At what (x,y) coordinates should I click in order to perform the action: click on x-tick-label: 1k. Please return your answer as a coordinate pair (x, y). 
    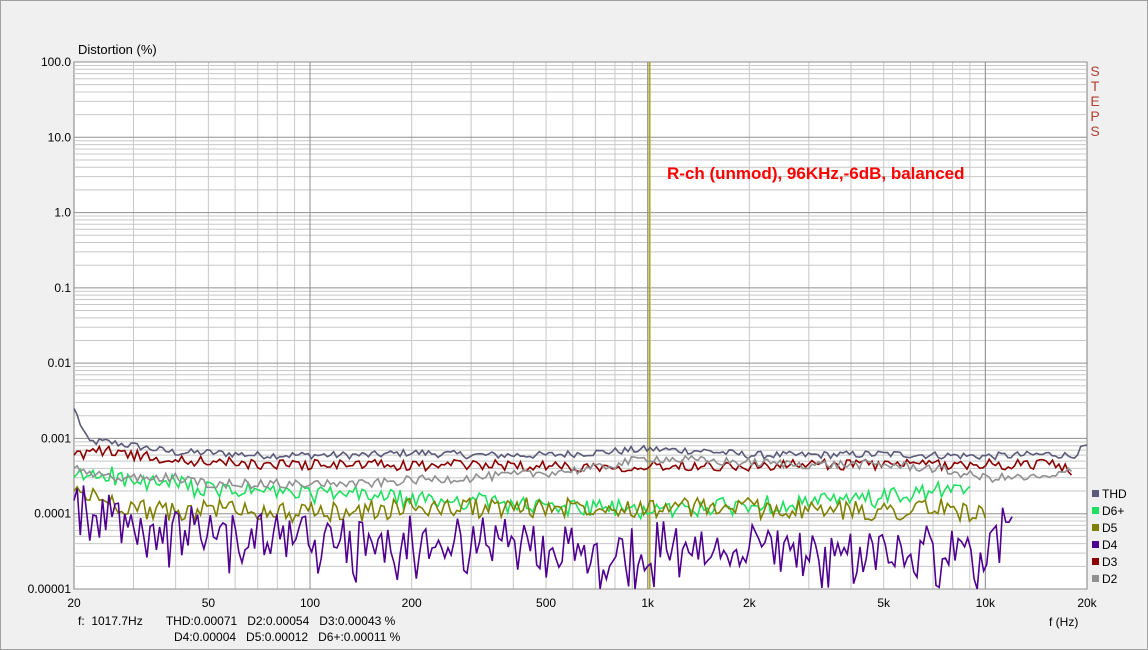
    Looking at the image, I should click on (648, 603).